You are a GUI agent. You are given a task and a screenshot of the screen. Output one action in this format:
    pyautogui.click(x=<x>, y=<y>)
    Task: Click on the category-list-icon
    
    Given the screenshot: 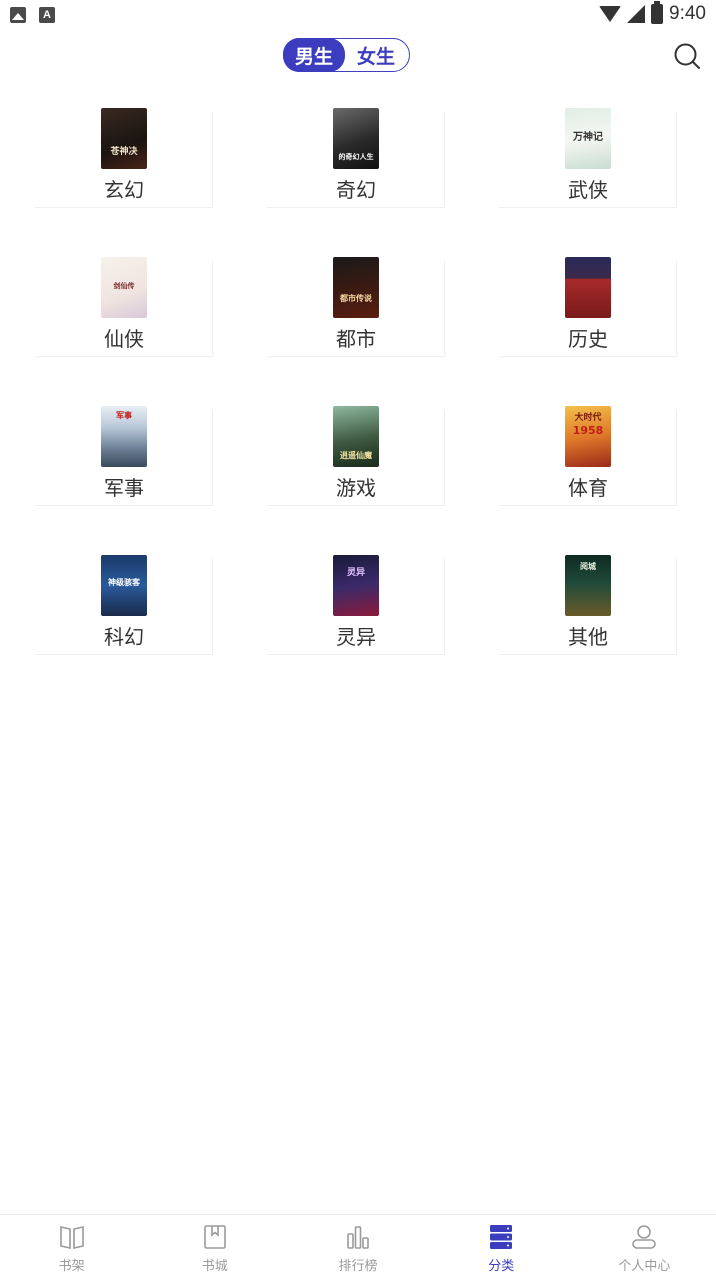 What is the action you would take?
    pyautogui.click(x=501, y=1237)
    